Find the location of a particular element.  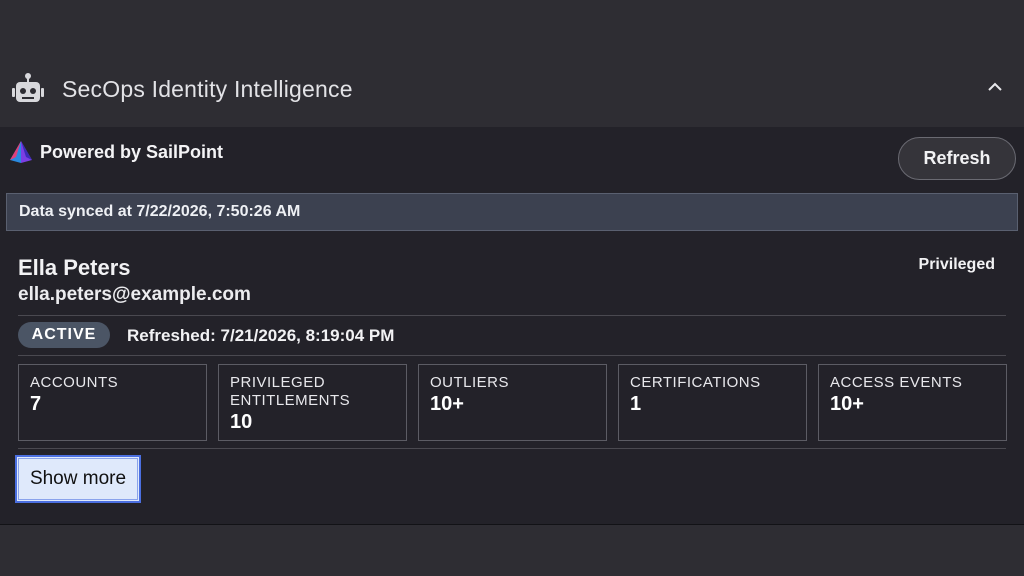

powered-by-label: Powered by SailPoint is located at coordinates (132, 151).